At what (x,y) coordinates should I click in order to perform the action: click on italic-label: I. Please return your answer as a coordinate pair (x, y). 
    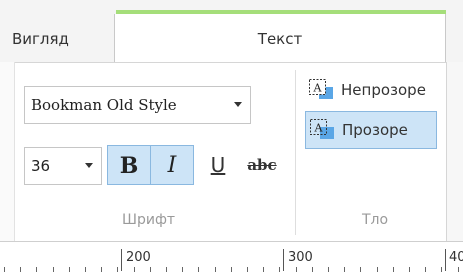
    Looking at the image, I should click on (172, 165).